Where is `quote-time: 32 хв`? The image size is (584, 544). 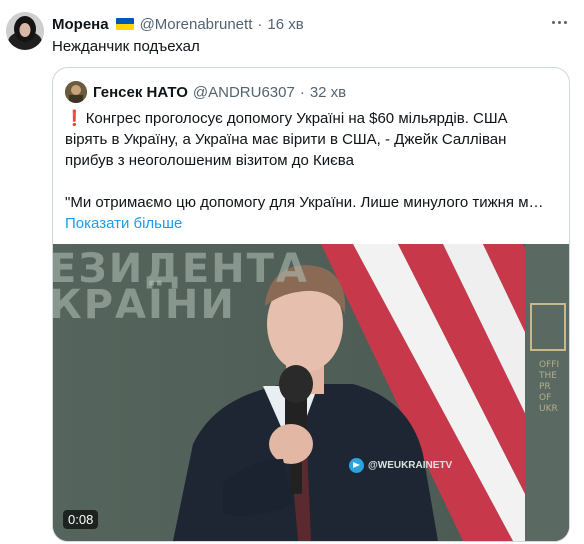 quote-time: 32 хв is located at coordinates (328, 92).